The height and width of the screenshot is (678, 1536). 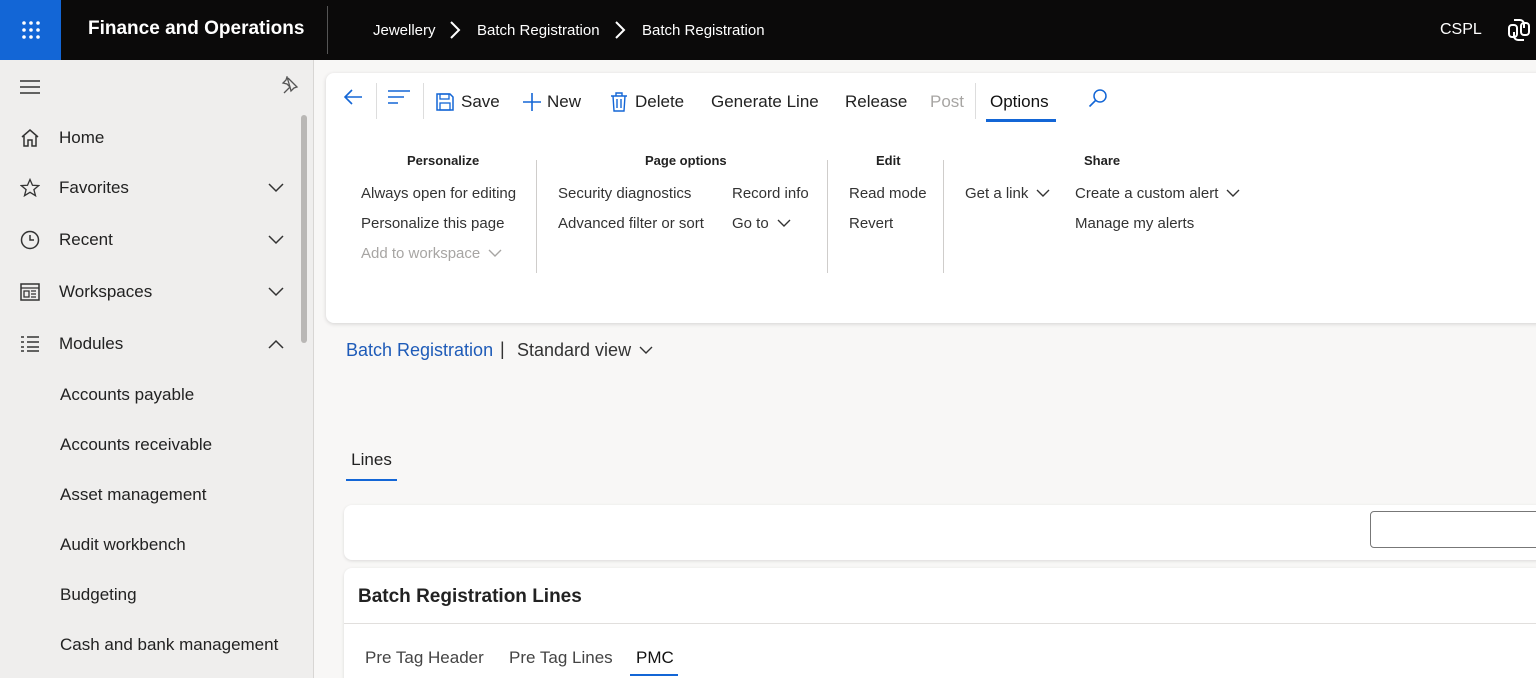 I want to click on filter-input, so click(x=1453, y=529).